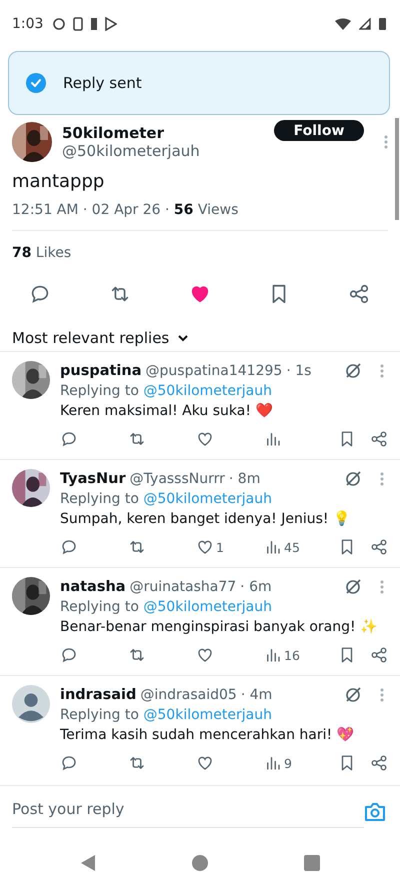  What do you see at coordinates (256, 587) in the screenshot?
I see `reply-time: · 6m` at bounding box center [256, 587].